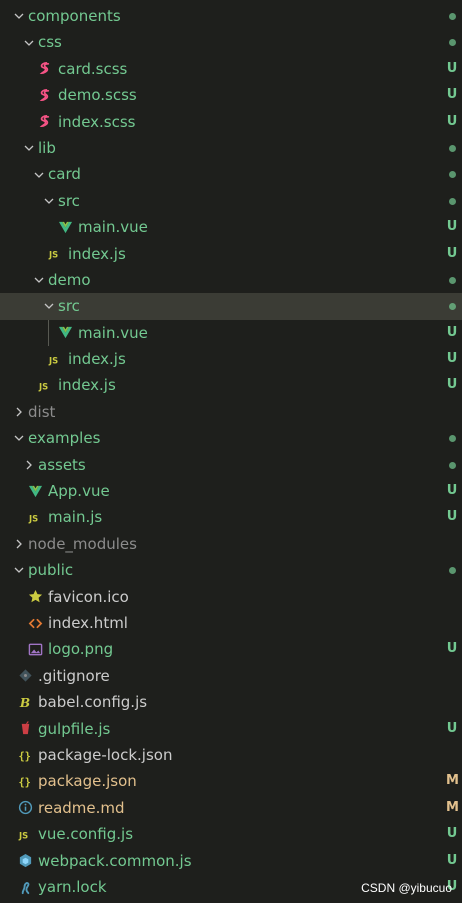 This screenshot has height=903, width=462. Describe the element at coordinates (231, 280) in the screenshot. I see `folder-row: demo` at that location.